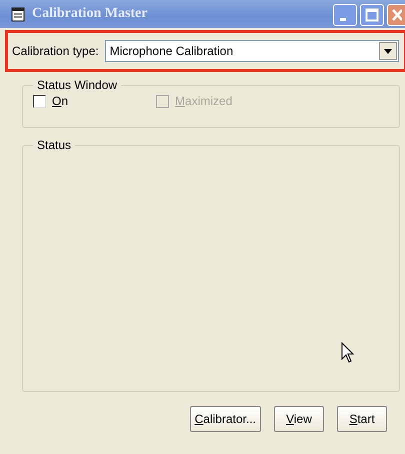  Describe the element at coordinates (18, 14) in the screenshot. I see `app-icon` at that location.